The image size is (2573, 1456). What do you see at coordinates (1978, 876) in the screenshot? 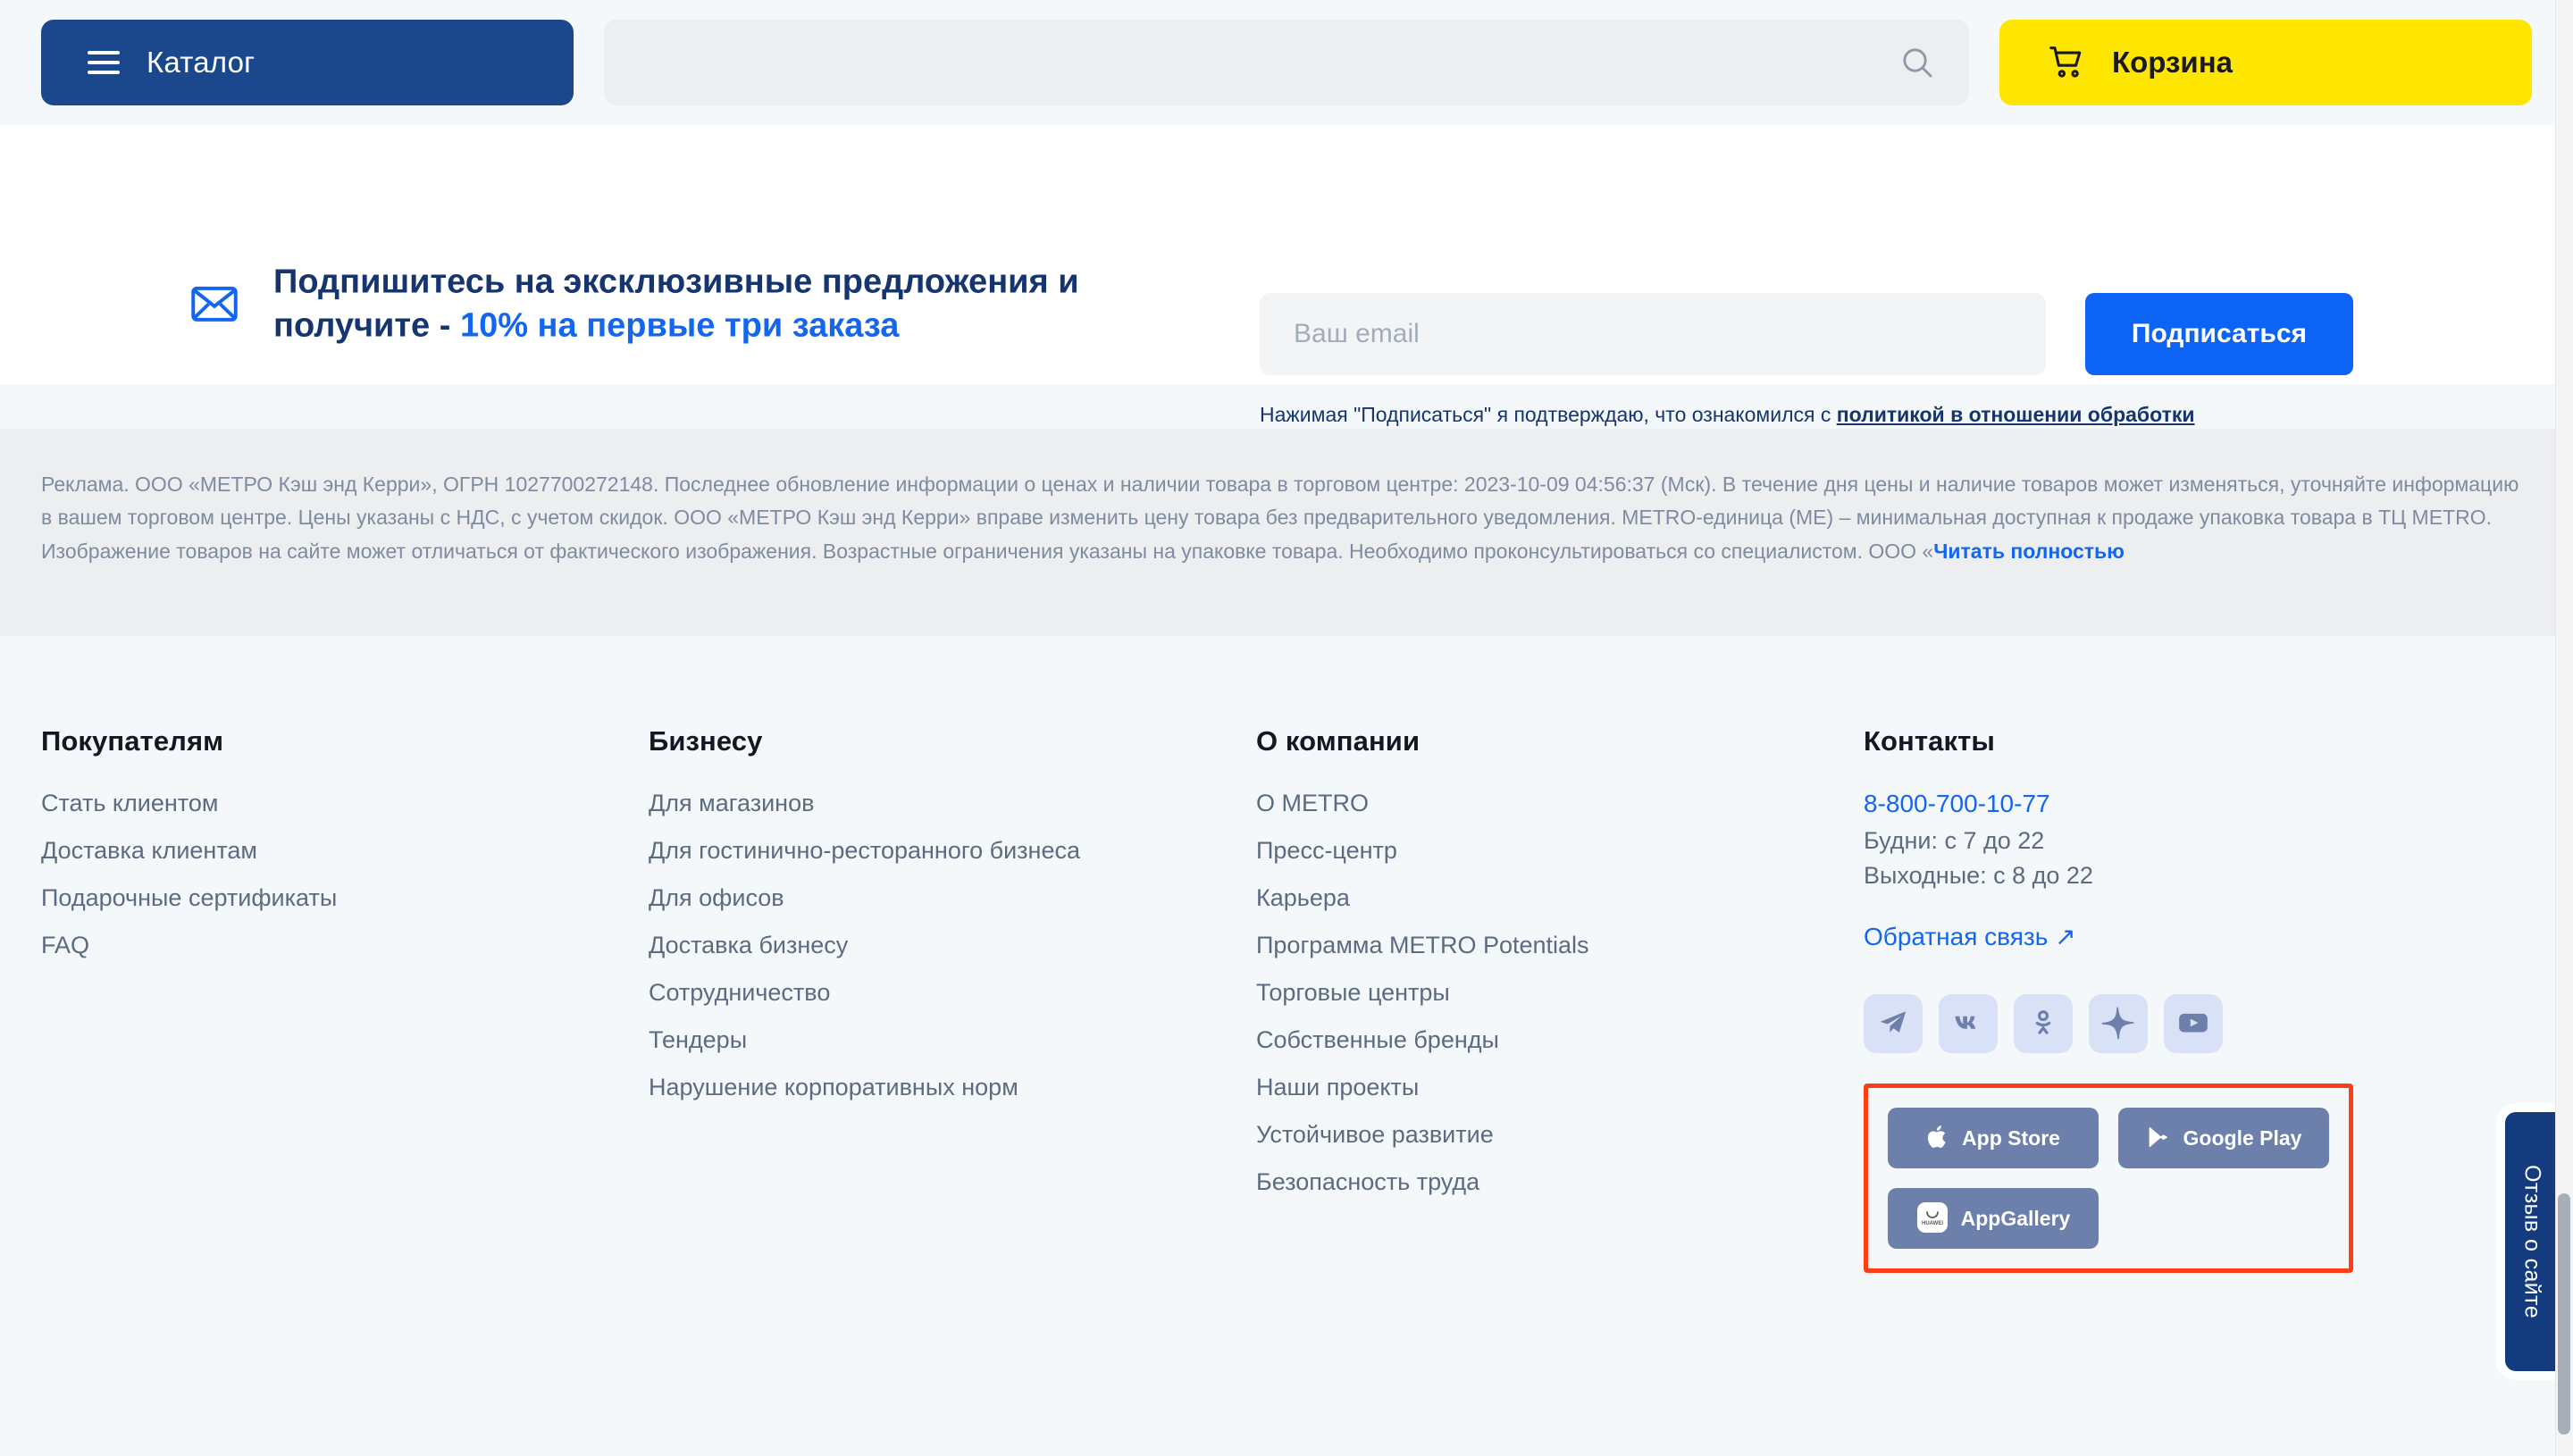
I see `hours-weekend: Выходные: с 8 до 22` at bounding box center [1978, 876].